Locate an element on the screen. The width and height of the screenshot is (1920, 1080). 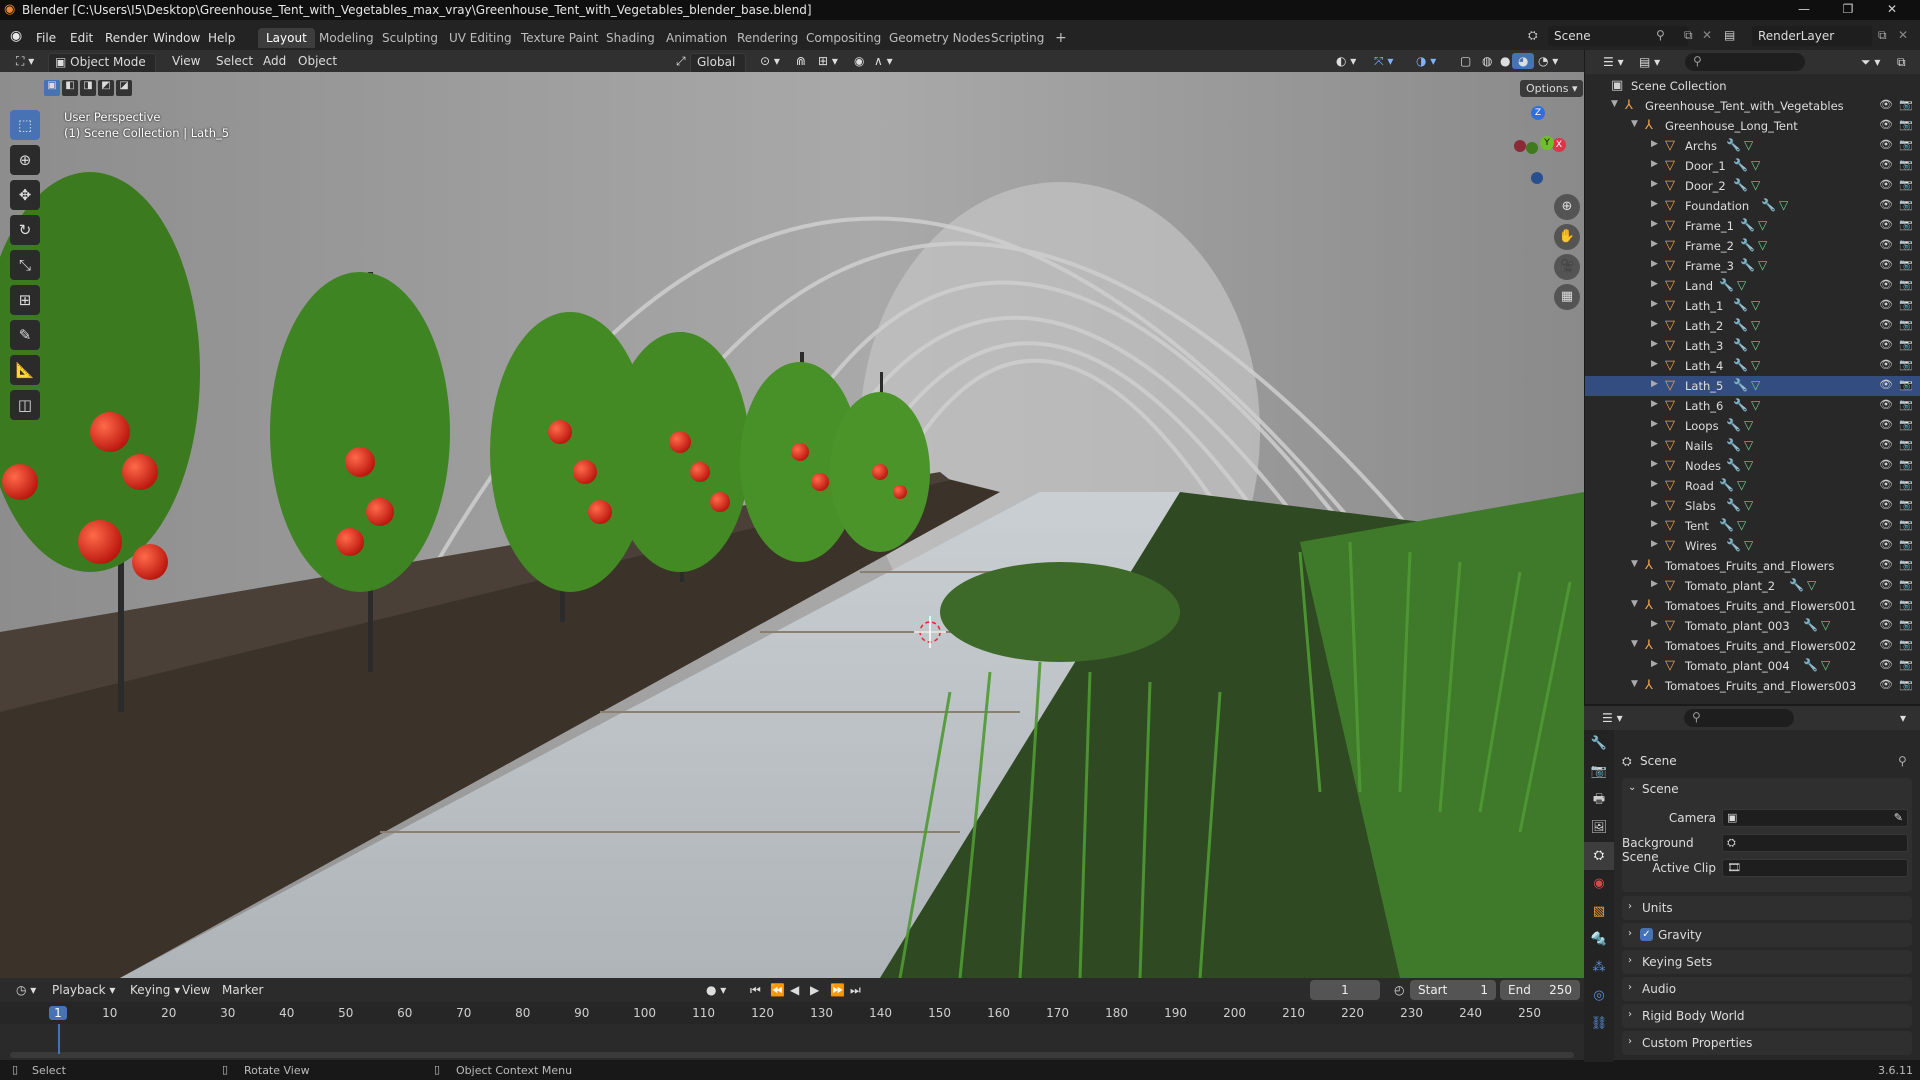
transform-tool-icon: ⊞ is located at coordinates (25, 300).